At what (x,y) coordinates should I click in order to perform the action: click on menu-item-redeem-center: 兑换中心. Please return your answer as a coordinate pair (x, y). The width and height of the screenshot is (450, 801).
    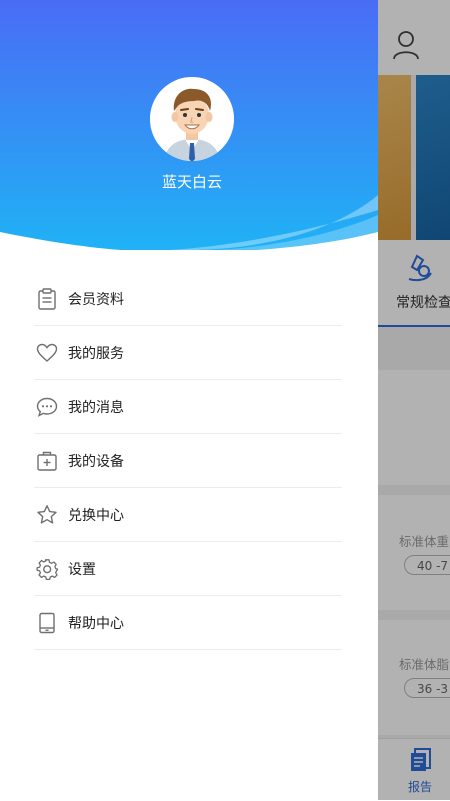
    Looking at the image, I should click on (188, 515).